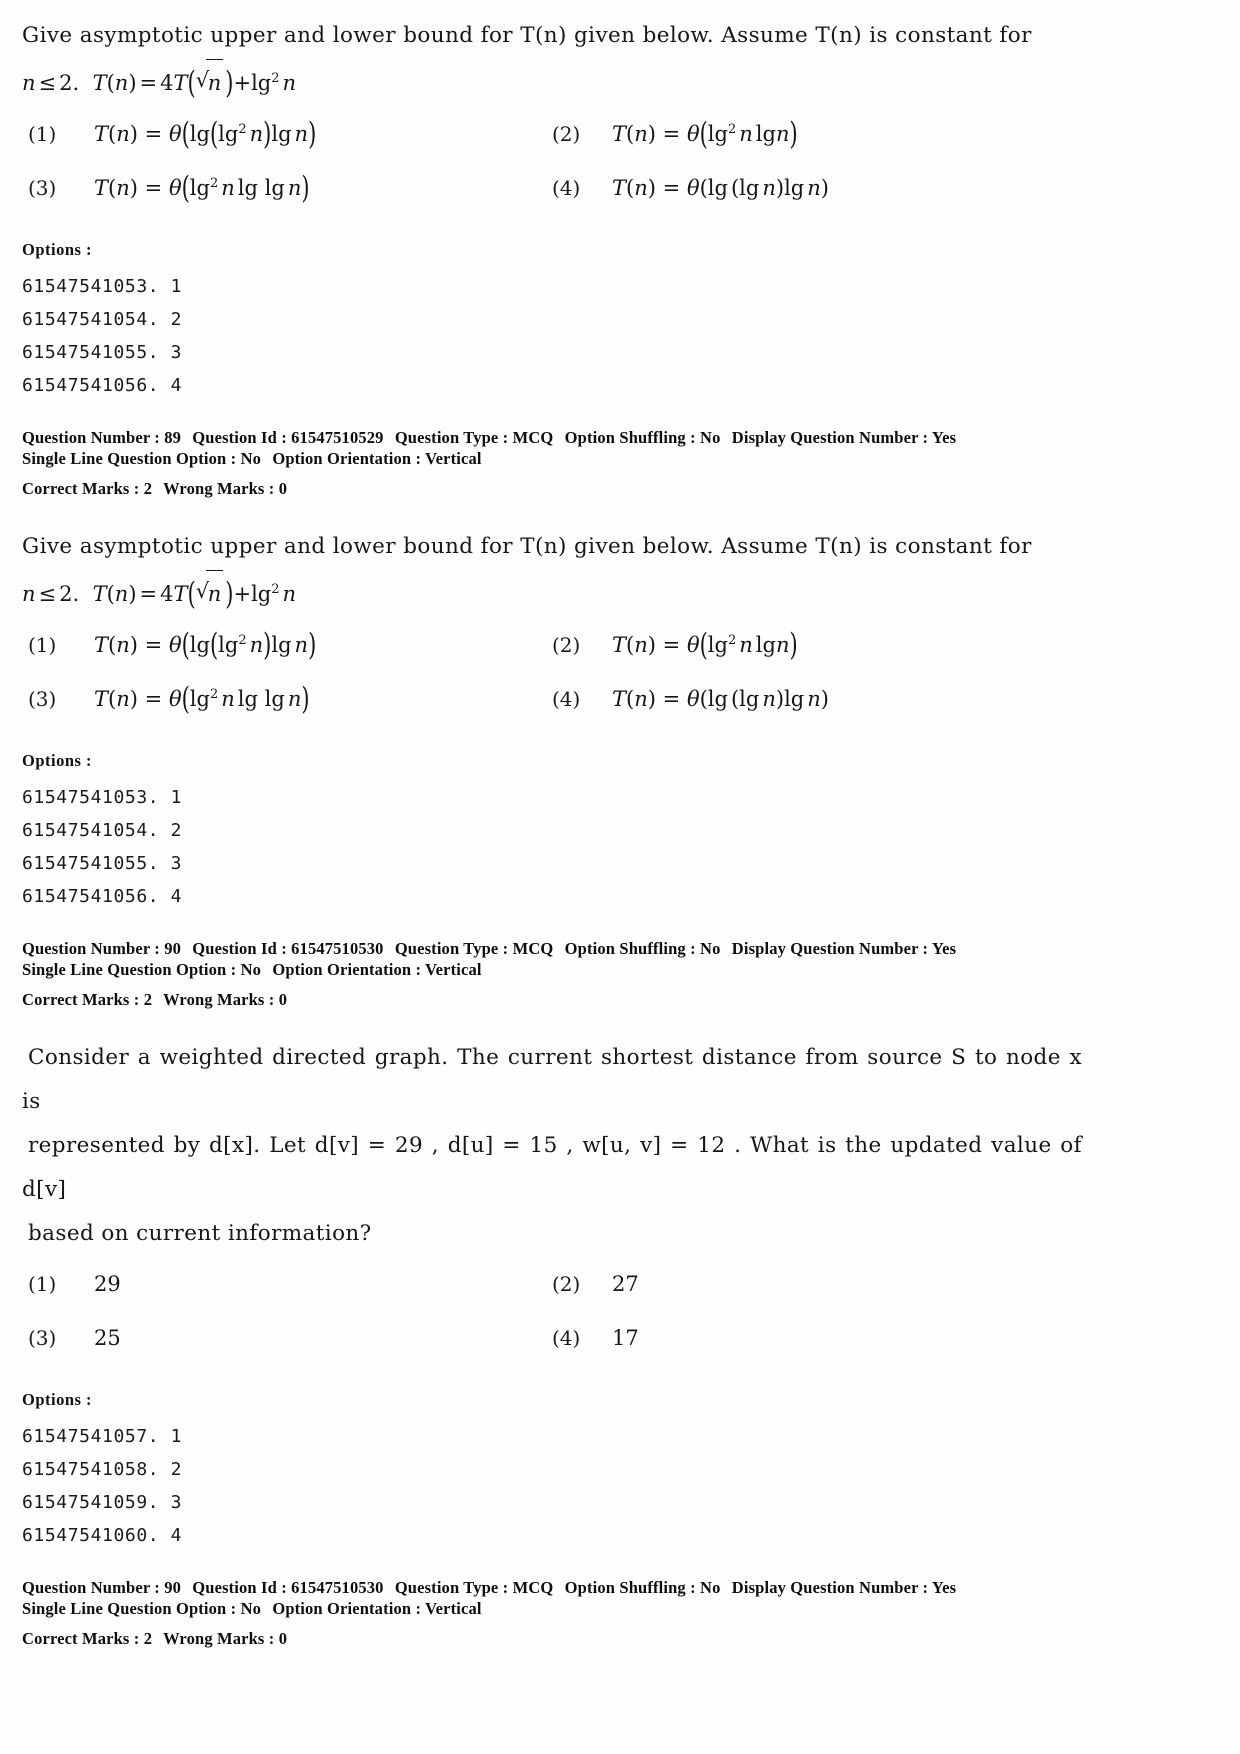 The width and height of the screenshot is (1240, 1754). What do you see at coordinates (617, 81) in the screenshot?
I see `question-formula-line-1: n≤2. T(n)=4T(n)+lg2n` at bounding box center [617, 81].